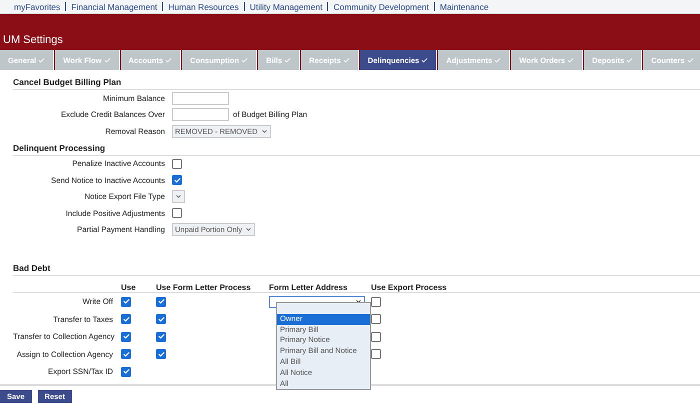 Image resolution: width=700 pixels, height=405 pixels. What do you see at coordinates (286, 7) in the screenshot?
I see `nav-link: Utility Management` at bounding box center [286, 7].